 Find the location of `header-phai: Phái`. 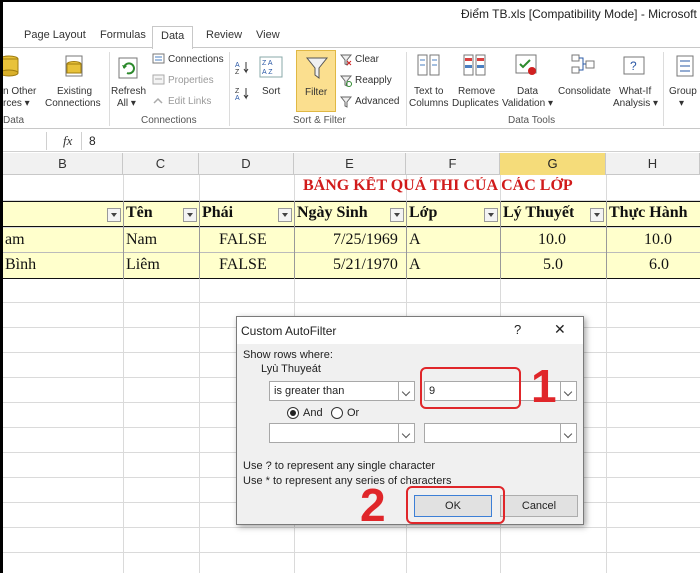

header-phai: Phái is located at coordinates (218, 212).